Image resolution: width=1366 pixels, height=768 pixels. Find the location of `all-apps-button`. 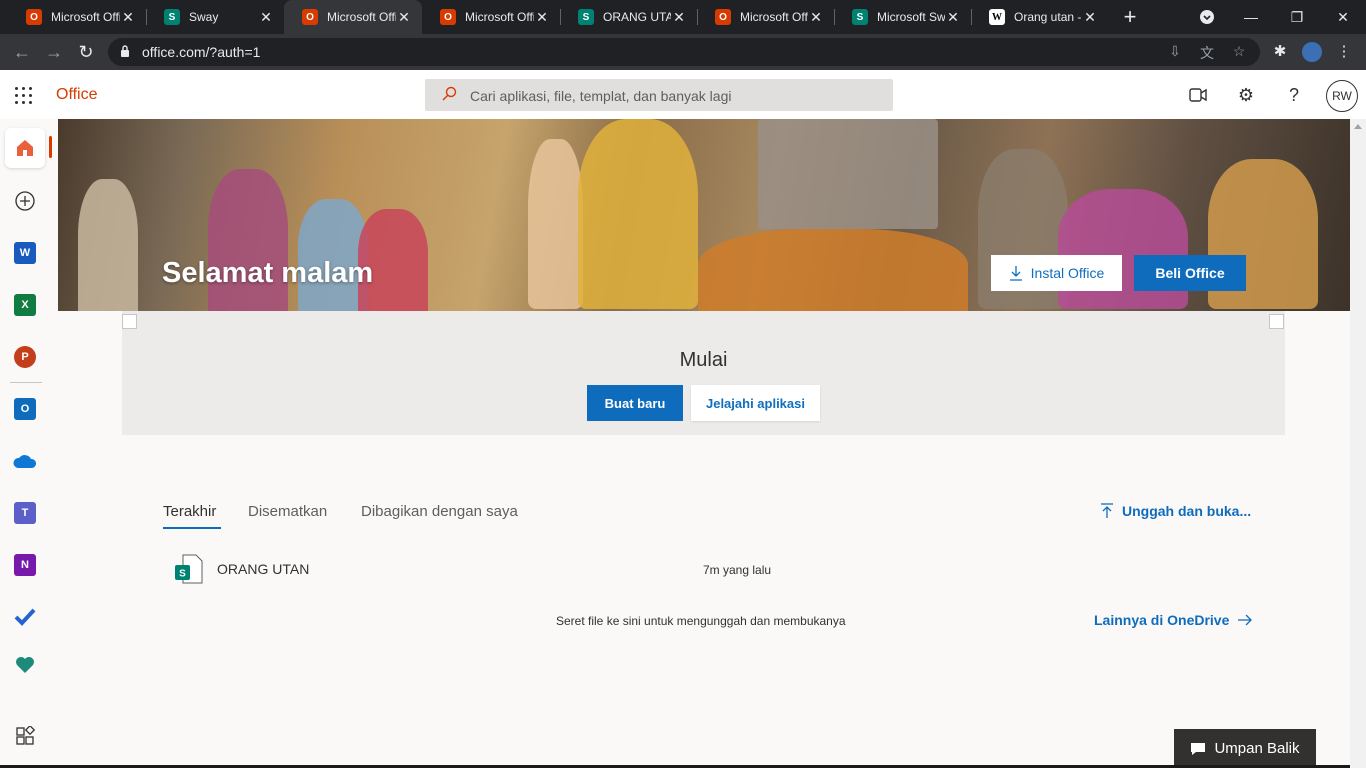

all-apps-button is located at coordinates (25, 736).